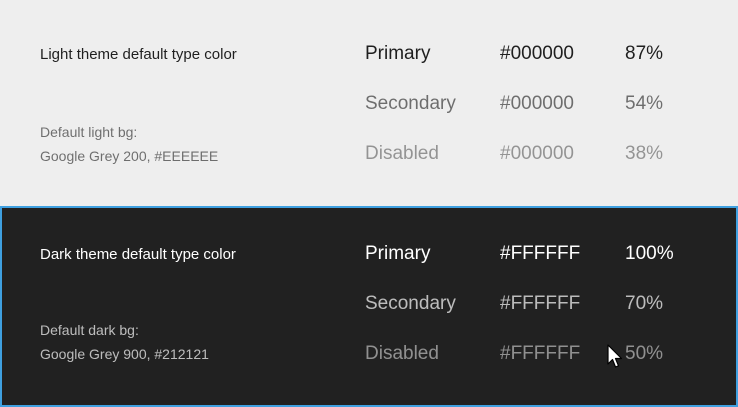  I want to click on light-bg-value: Google Grey 200, #EEEEEE, so click(129, 156).